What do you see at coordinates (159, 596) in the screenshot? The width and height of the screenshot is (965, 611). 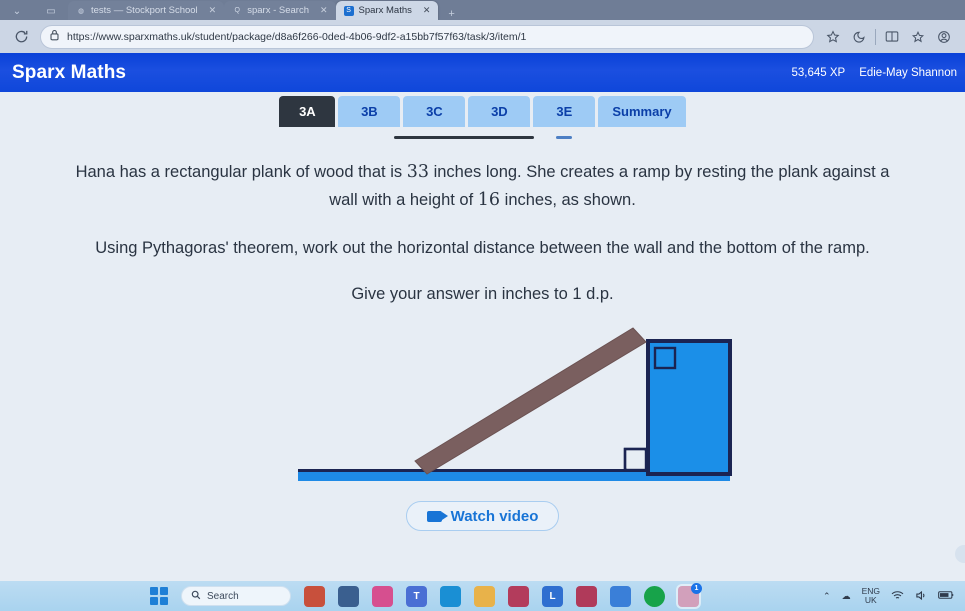 I see `windows-start-icon` at bounding box center [159, 596].